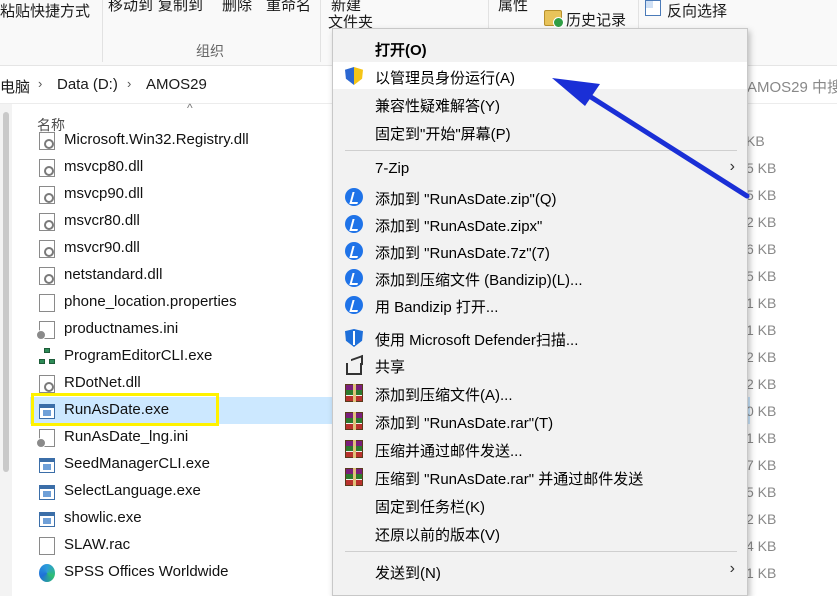  I want to click on defender-shield-icon, so click(354, 338).